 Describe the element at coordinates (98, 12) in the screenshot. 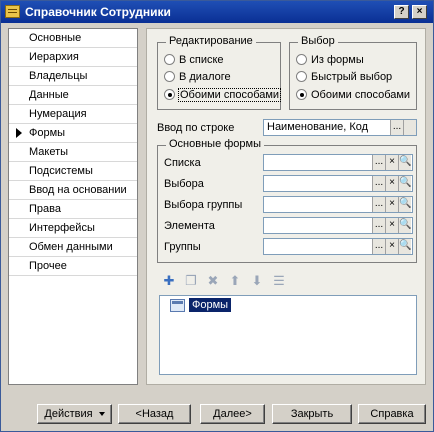

I see `window-title: Справочник Сотрудники` at that location.